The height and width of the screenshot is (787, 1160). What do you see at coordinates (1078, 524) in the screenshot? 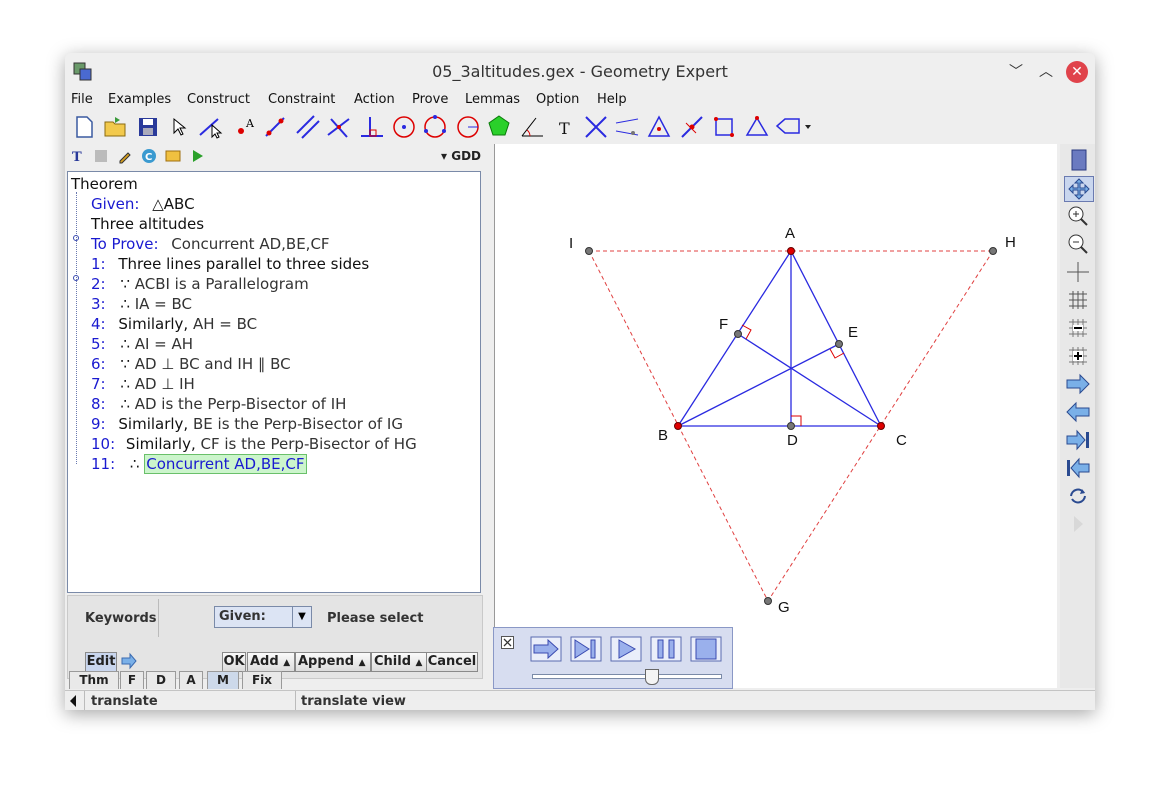
I see `play-disabled-icon` at bounding box center [1078, 524].